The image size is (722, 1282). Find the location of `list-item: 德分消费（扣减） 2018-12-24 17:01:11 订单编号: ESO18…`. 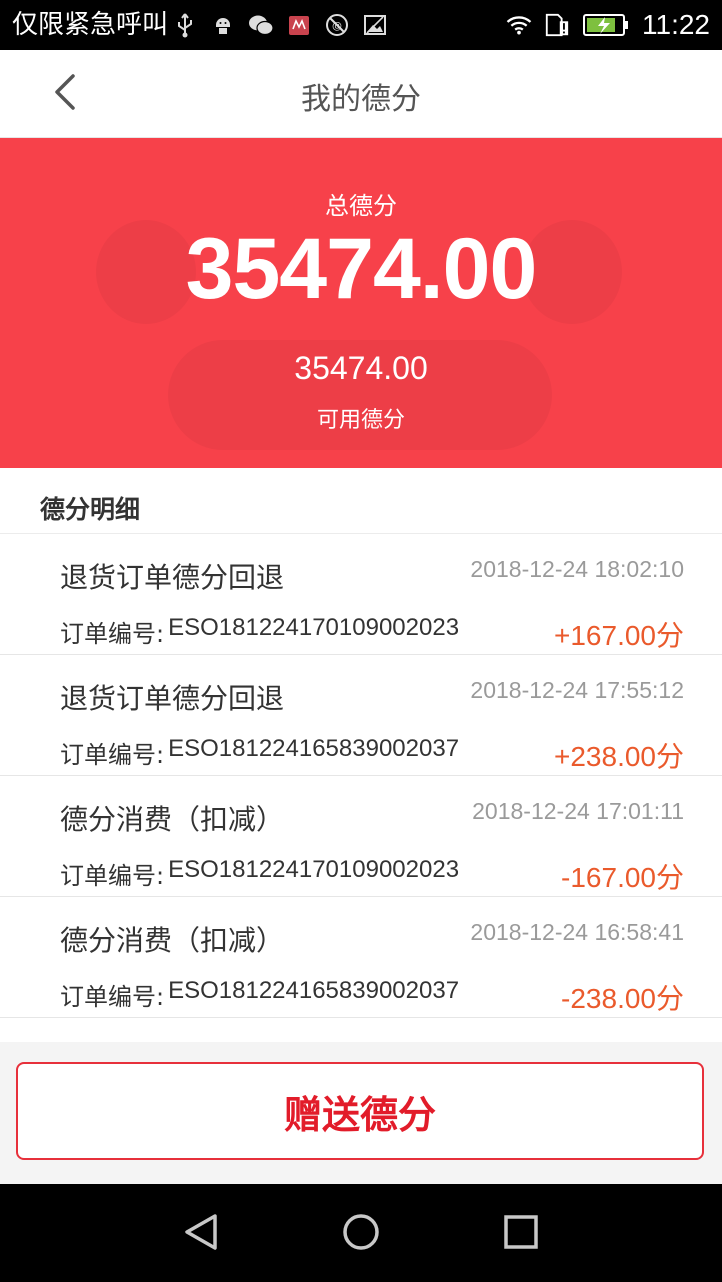

list-item: 德分消费（扣减） 2018-12-24 17:01:11 订单编号: ESO18… is located at coordinates (361, 836).